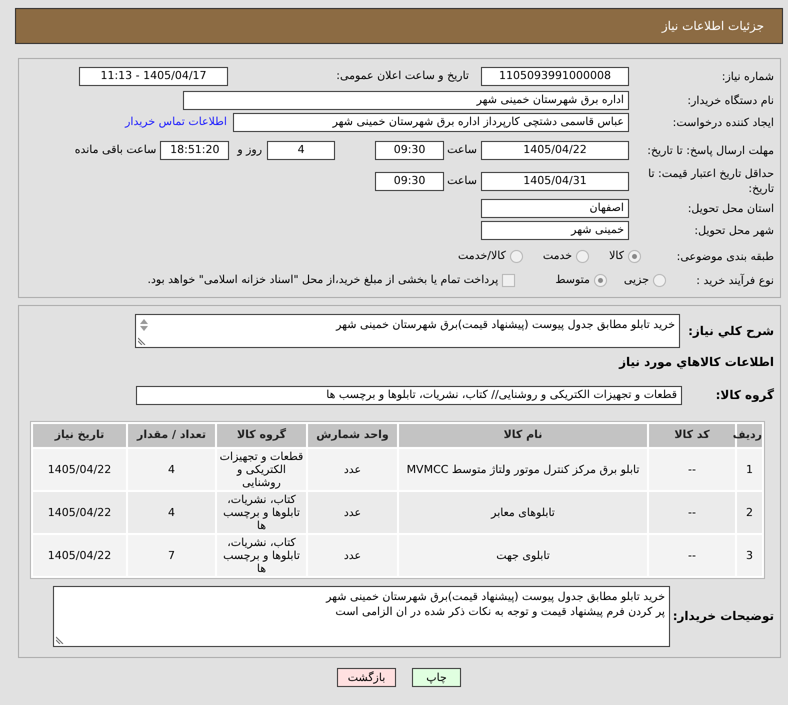 Image resolution: width=788 pixels, height=705 pixels. What do you see at coordinates (366, 677) in the screenshot?
I see `back-button: بازگشت` at bounding box center [366, 677].